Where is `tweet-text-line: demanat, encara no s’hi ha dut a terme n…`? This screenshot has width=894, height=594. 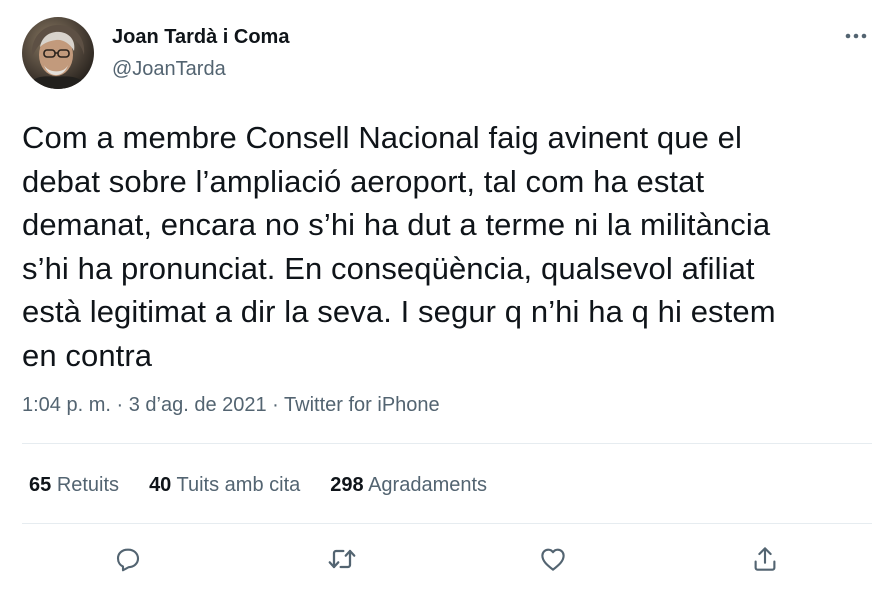 tweet-text-line: demanat, encara no s’hi ha dut a terme n… is located at coordinates (396, 224).